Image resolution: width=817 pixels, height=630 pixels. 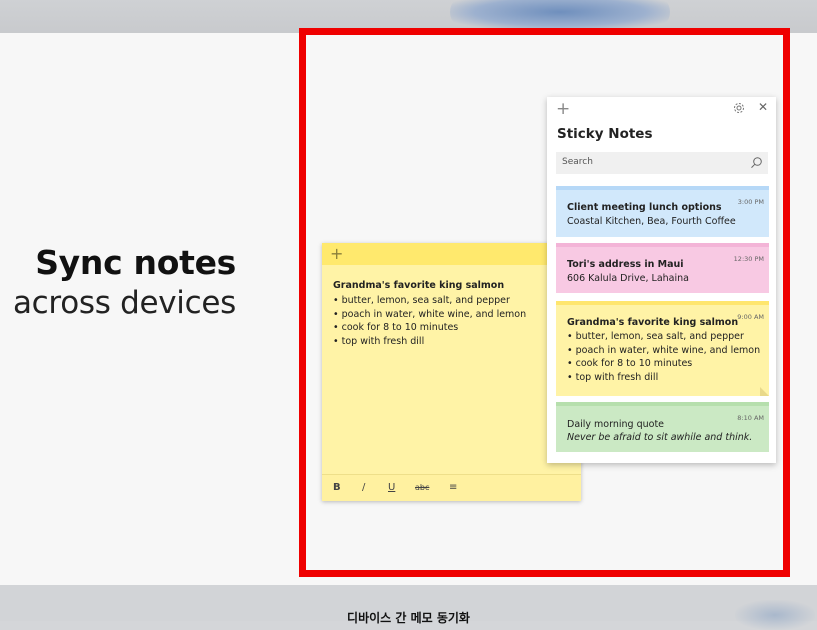 What do you see at coordinates (391, 487) in the screenshot?
I see `underline-button: U` at bounding box center [391, 487].